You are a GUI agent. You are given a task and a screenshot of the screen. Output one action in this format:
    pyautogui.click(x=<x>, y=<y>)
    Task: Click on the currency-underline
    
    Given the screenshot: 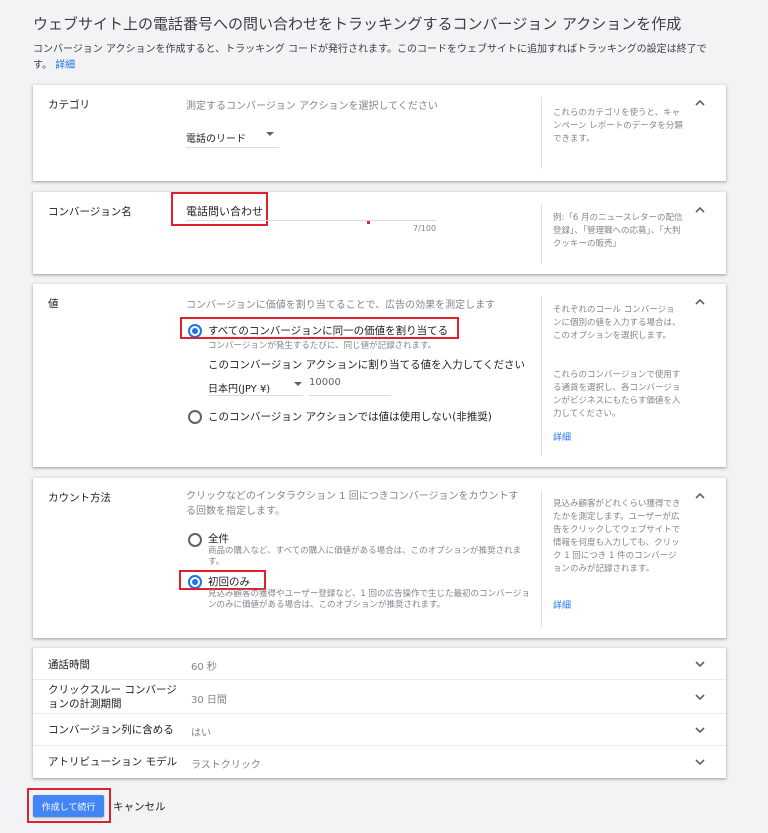 What is the action you would take?
    pyautogui.click(x=255, y=395)
    